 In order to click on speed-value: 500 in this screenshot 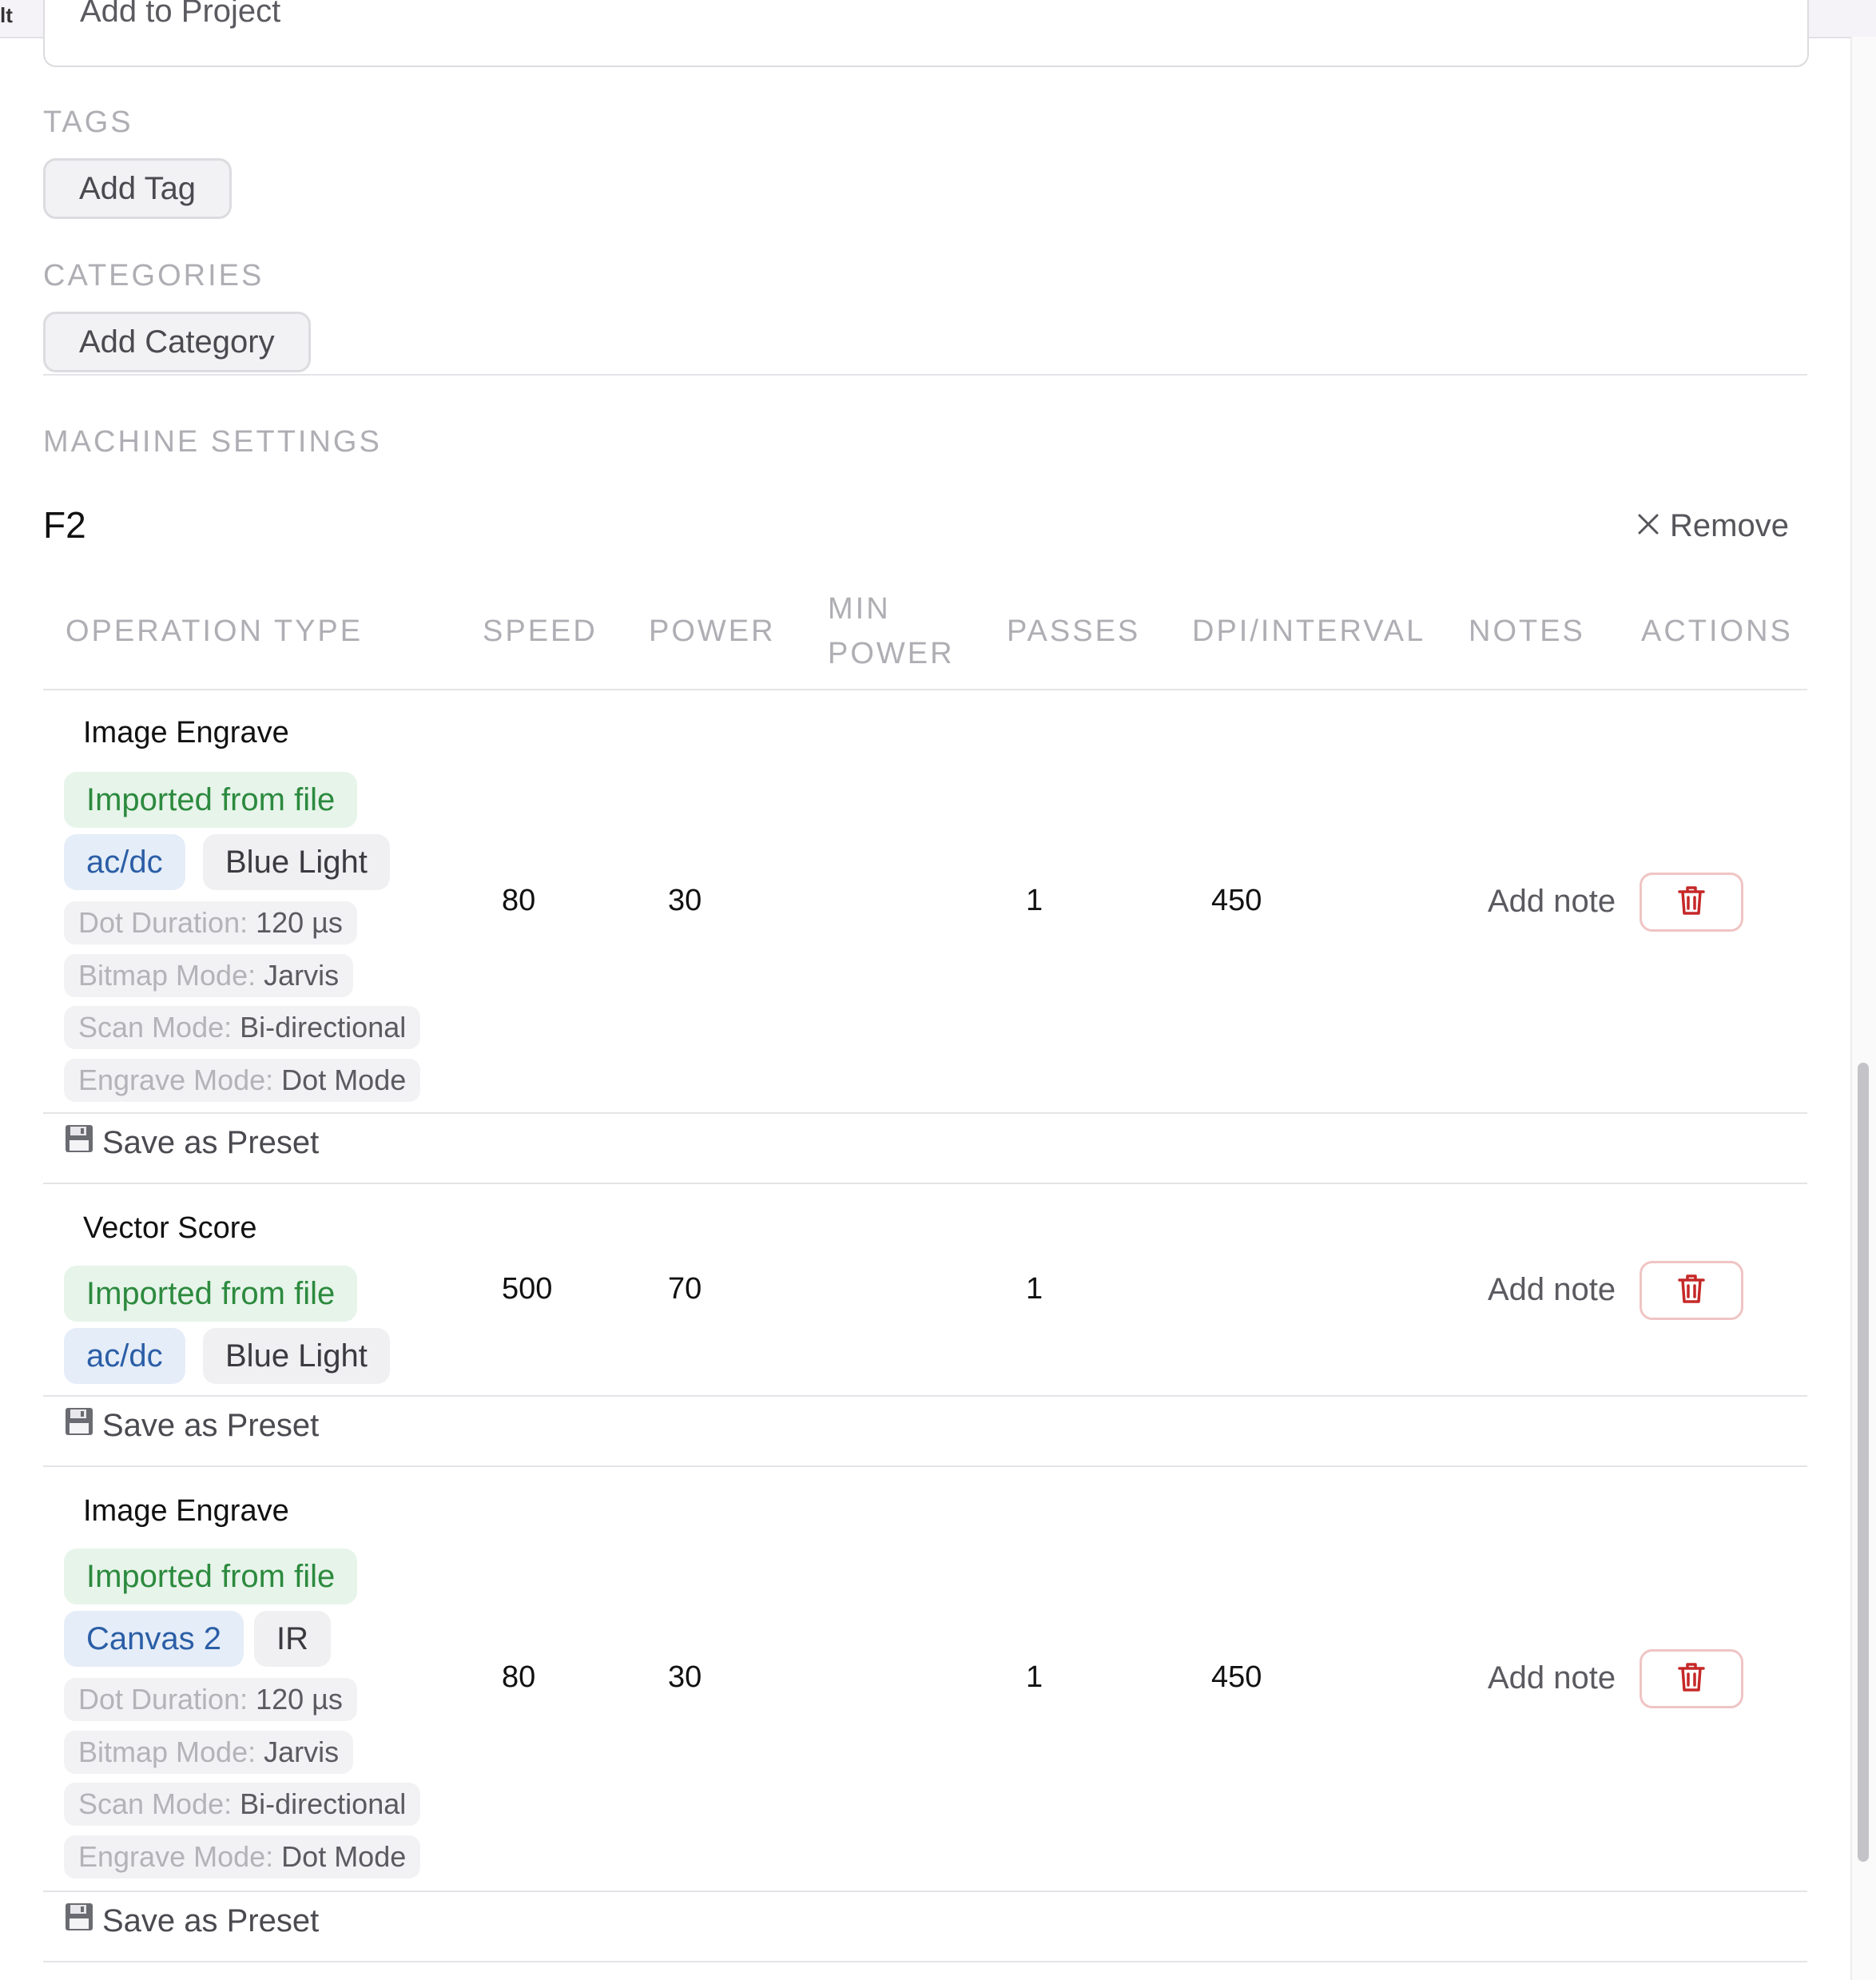, I will do `click(527, 1289)`.